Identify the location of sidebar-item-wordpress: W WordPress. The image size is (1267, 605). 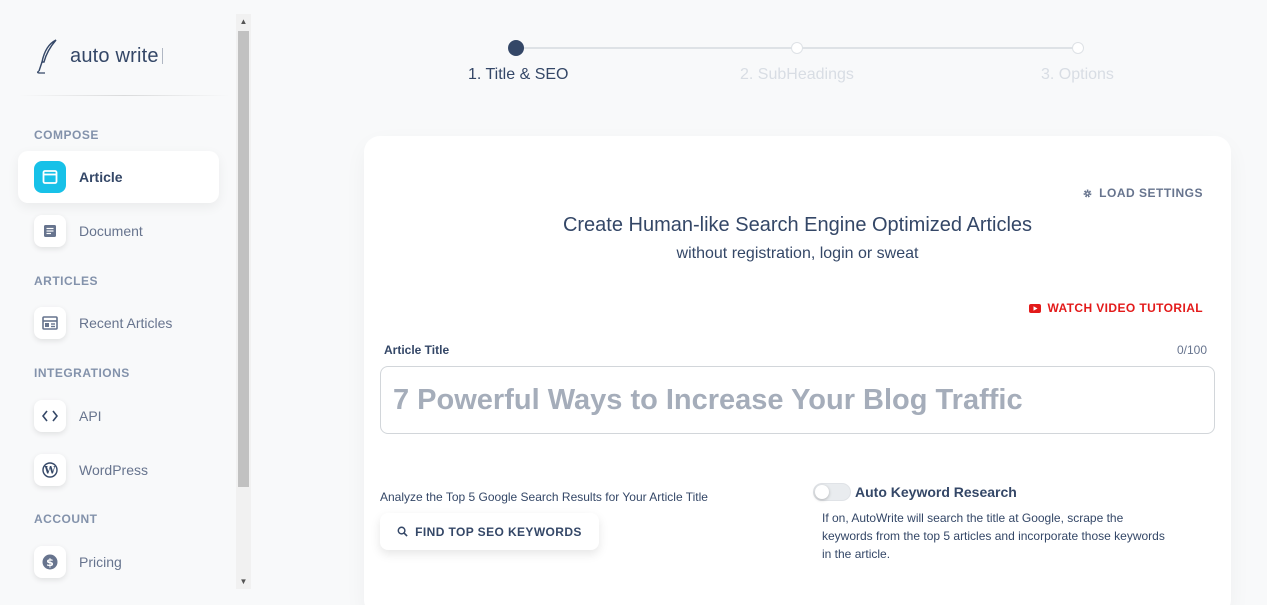
(118, 470).